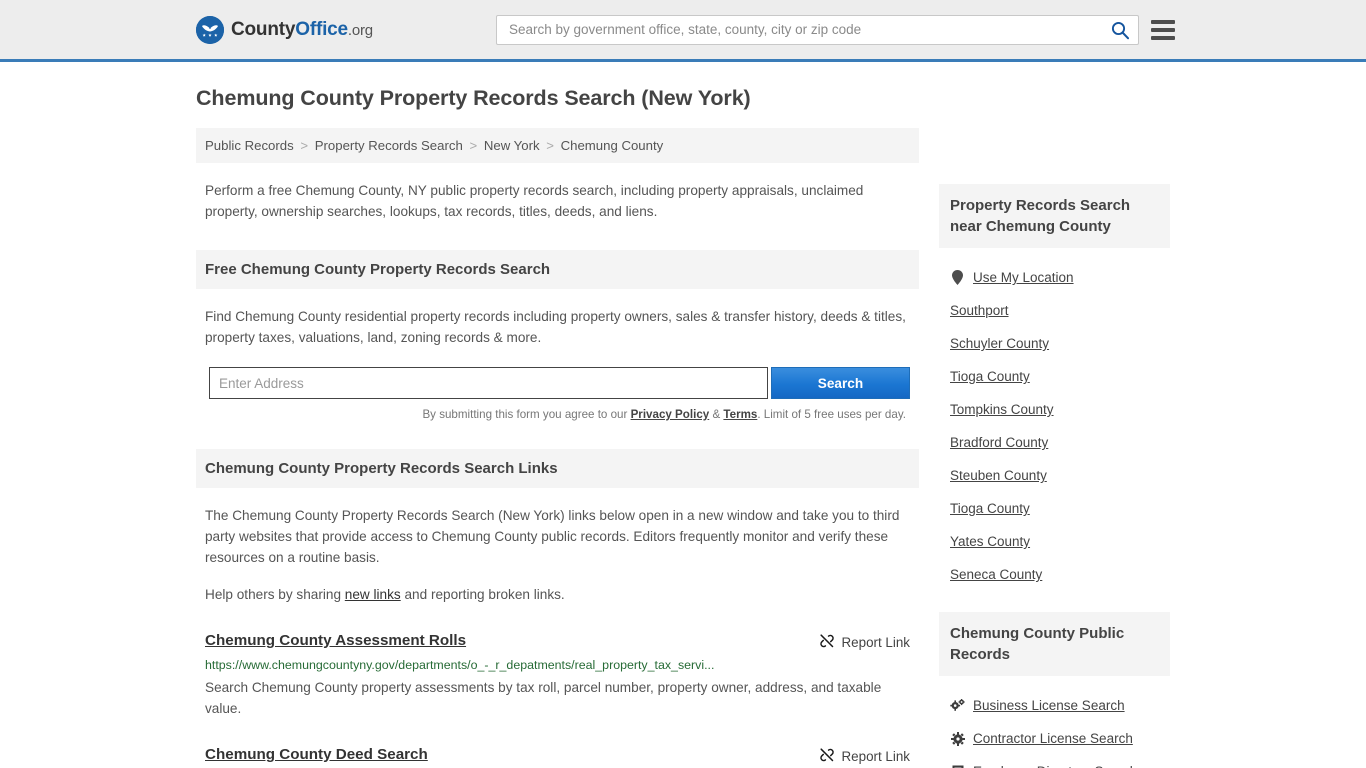 The width and height of the screenshot is (1366, 768). Describe the element at coordinates (482, 594) in the screenshot. I see `share-text-post: and reporting broken links.` at that location.